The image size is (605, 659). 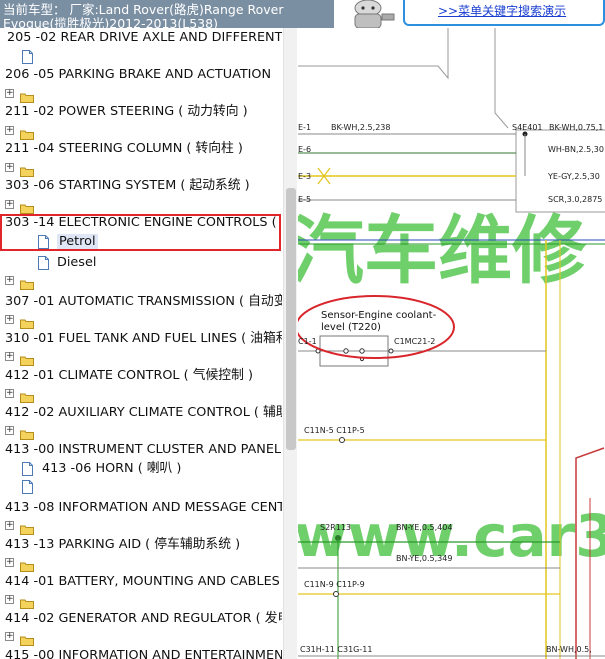 I want to click on tree-row-parking-brake-folder: +, so click(x=141, y=93).